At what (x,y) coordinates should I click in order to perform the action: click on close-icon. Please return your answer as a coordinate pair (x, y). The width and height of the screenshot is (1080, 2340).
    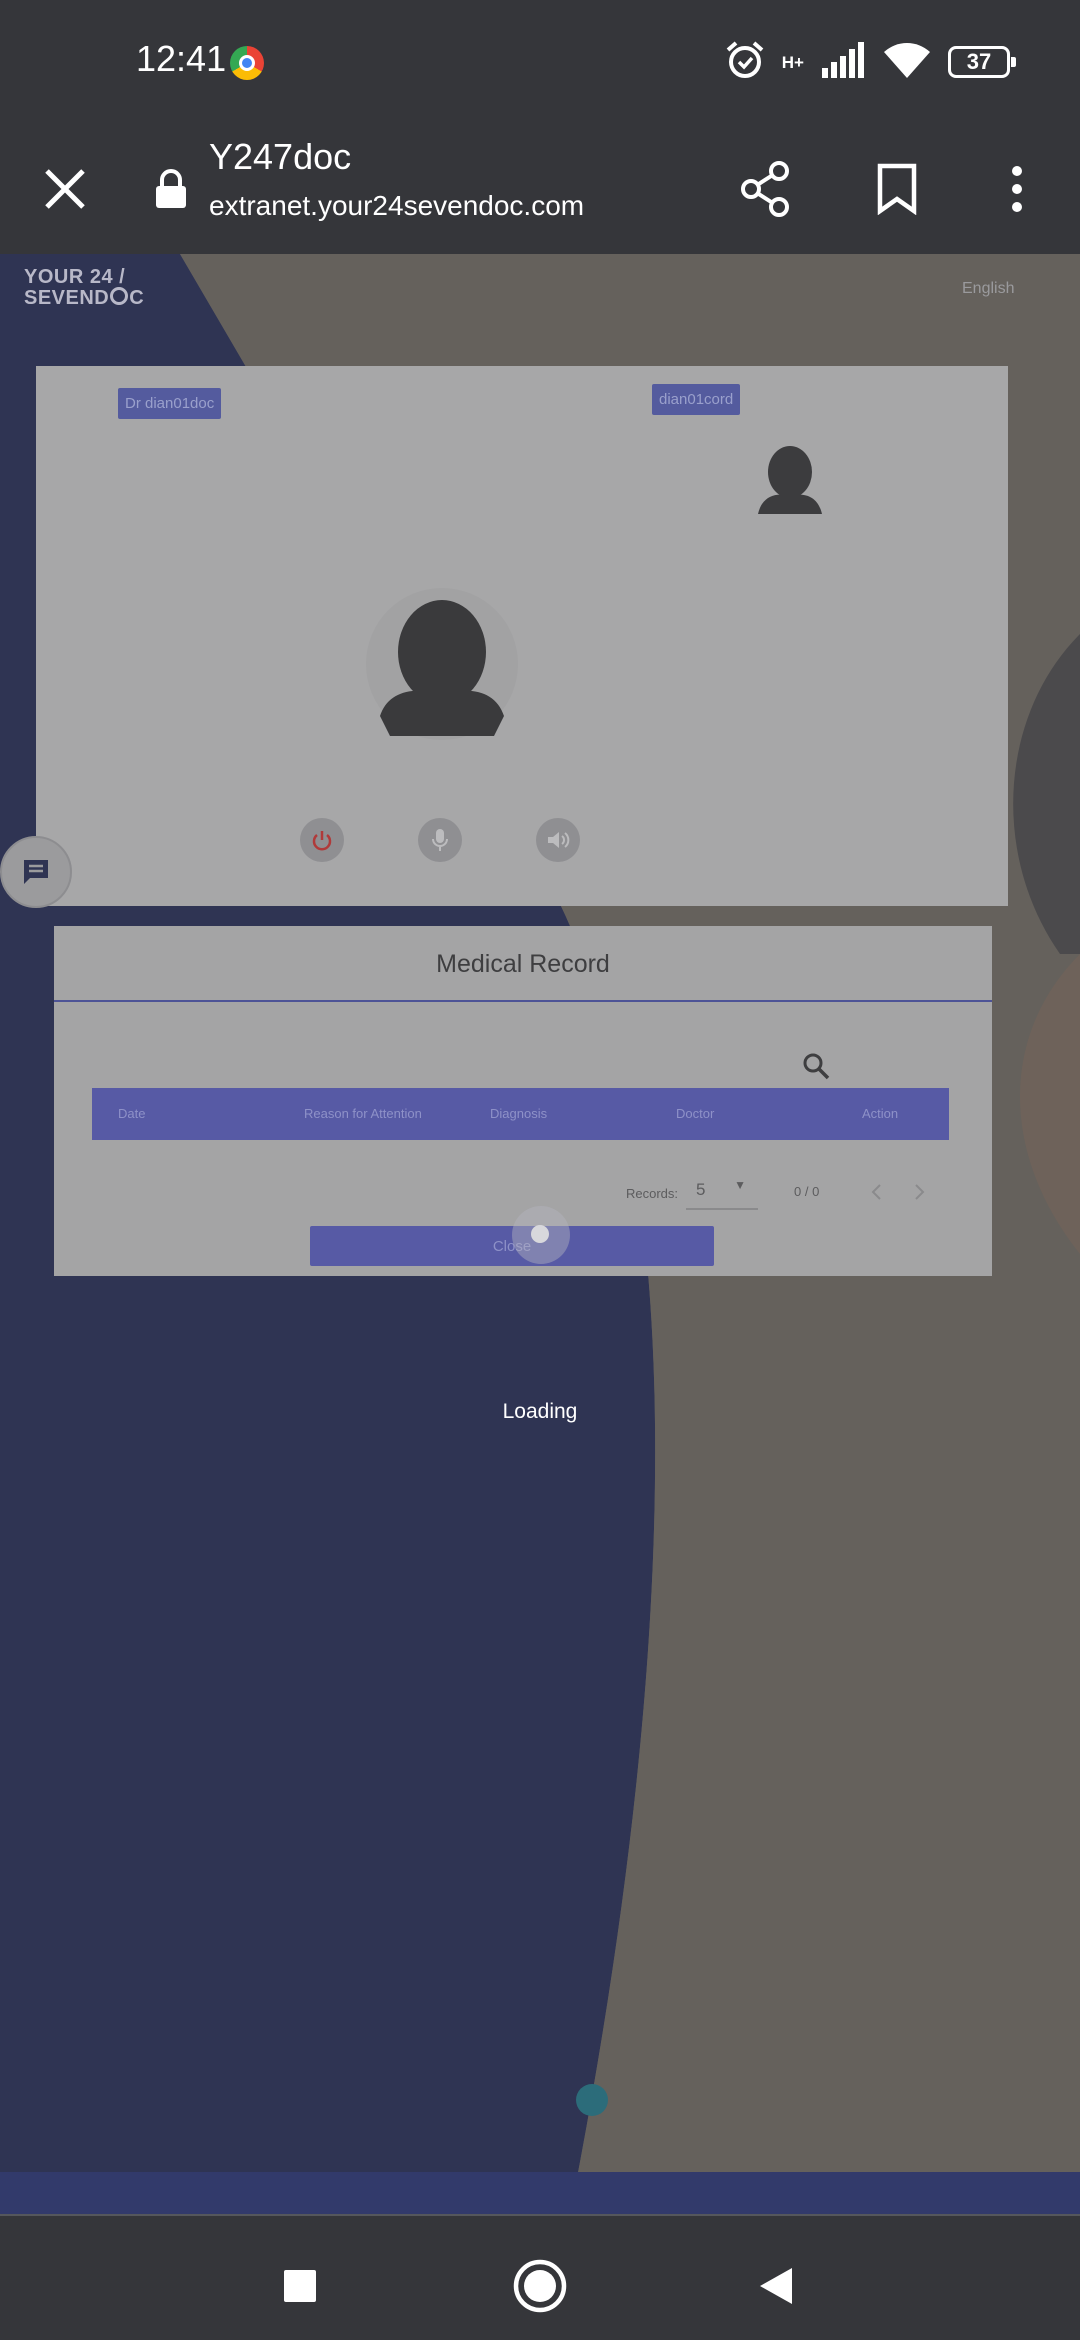
    Looking at the image, I should click on (65, 189).